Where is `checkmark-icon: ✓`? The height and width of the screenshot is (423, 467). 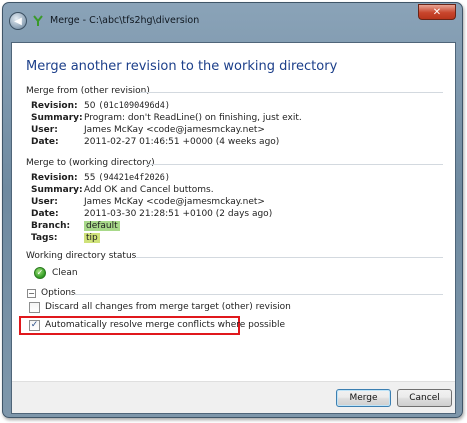 checkmark-icon: ✓ is located at coordinates (34, 325).